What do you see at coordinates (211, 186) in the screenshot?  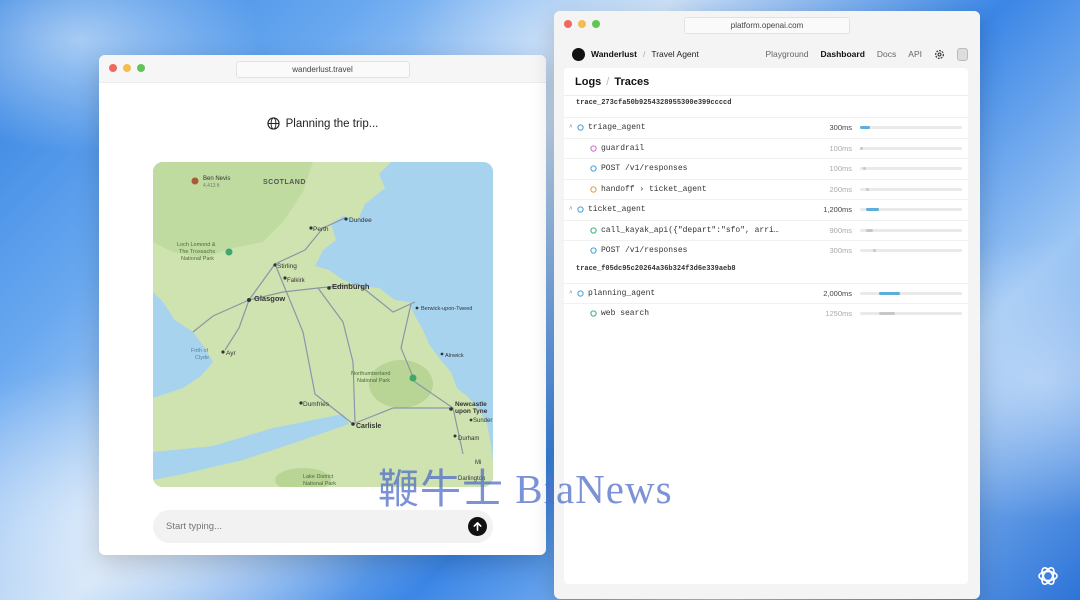 I see `map-label-ben-nevis-height: 4,413 ft` at bounding box center [211, 186].